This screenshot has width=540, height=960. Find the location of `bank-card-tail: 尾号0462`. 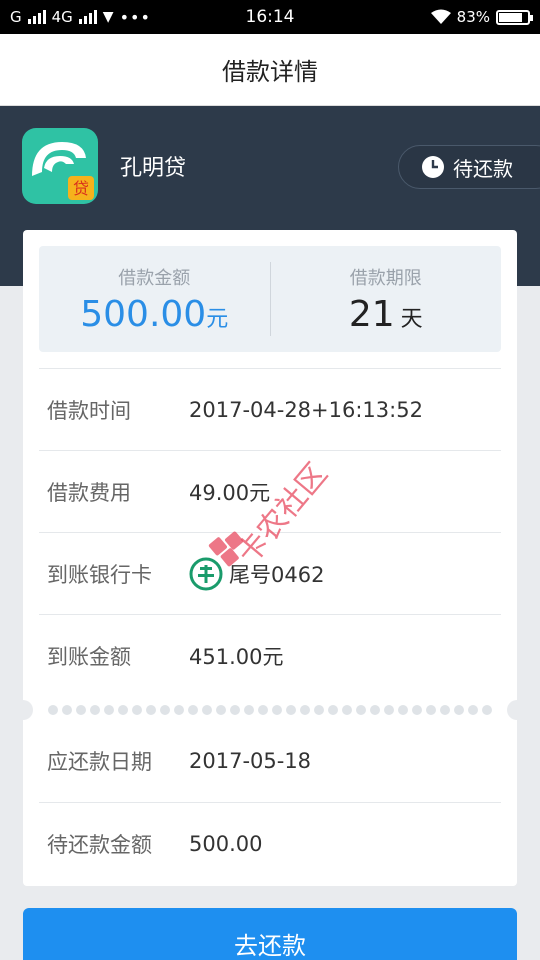

bank-card-tail: 尾号0462 is located at coordinates (277, 574).